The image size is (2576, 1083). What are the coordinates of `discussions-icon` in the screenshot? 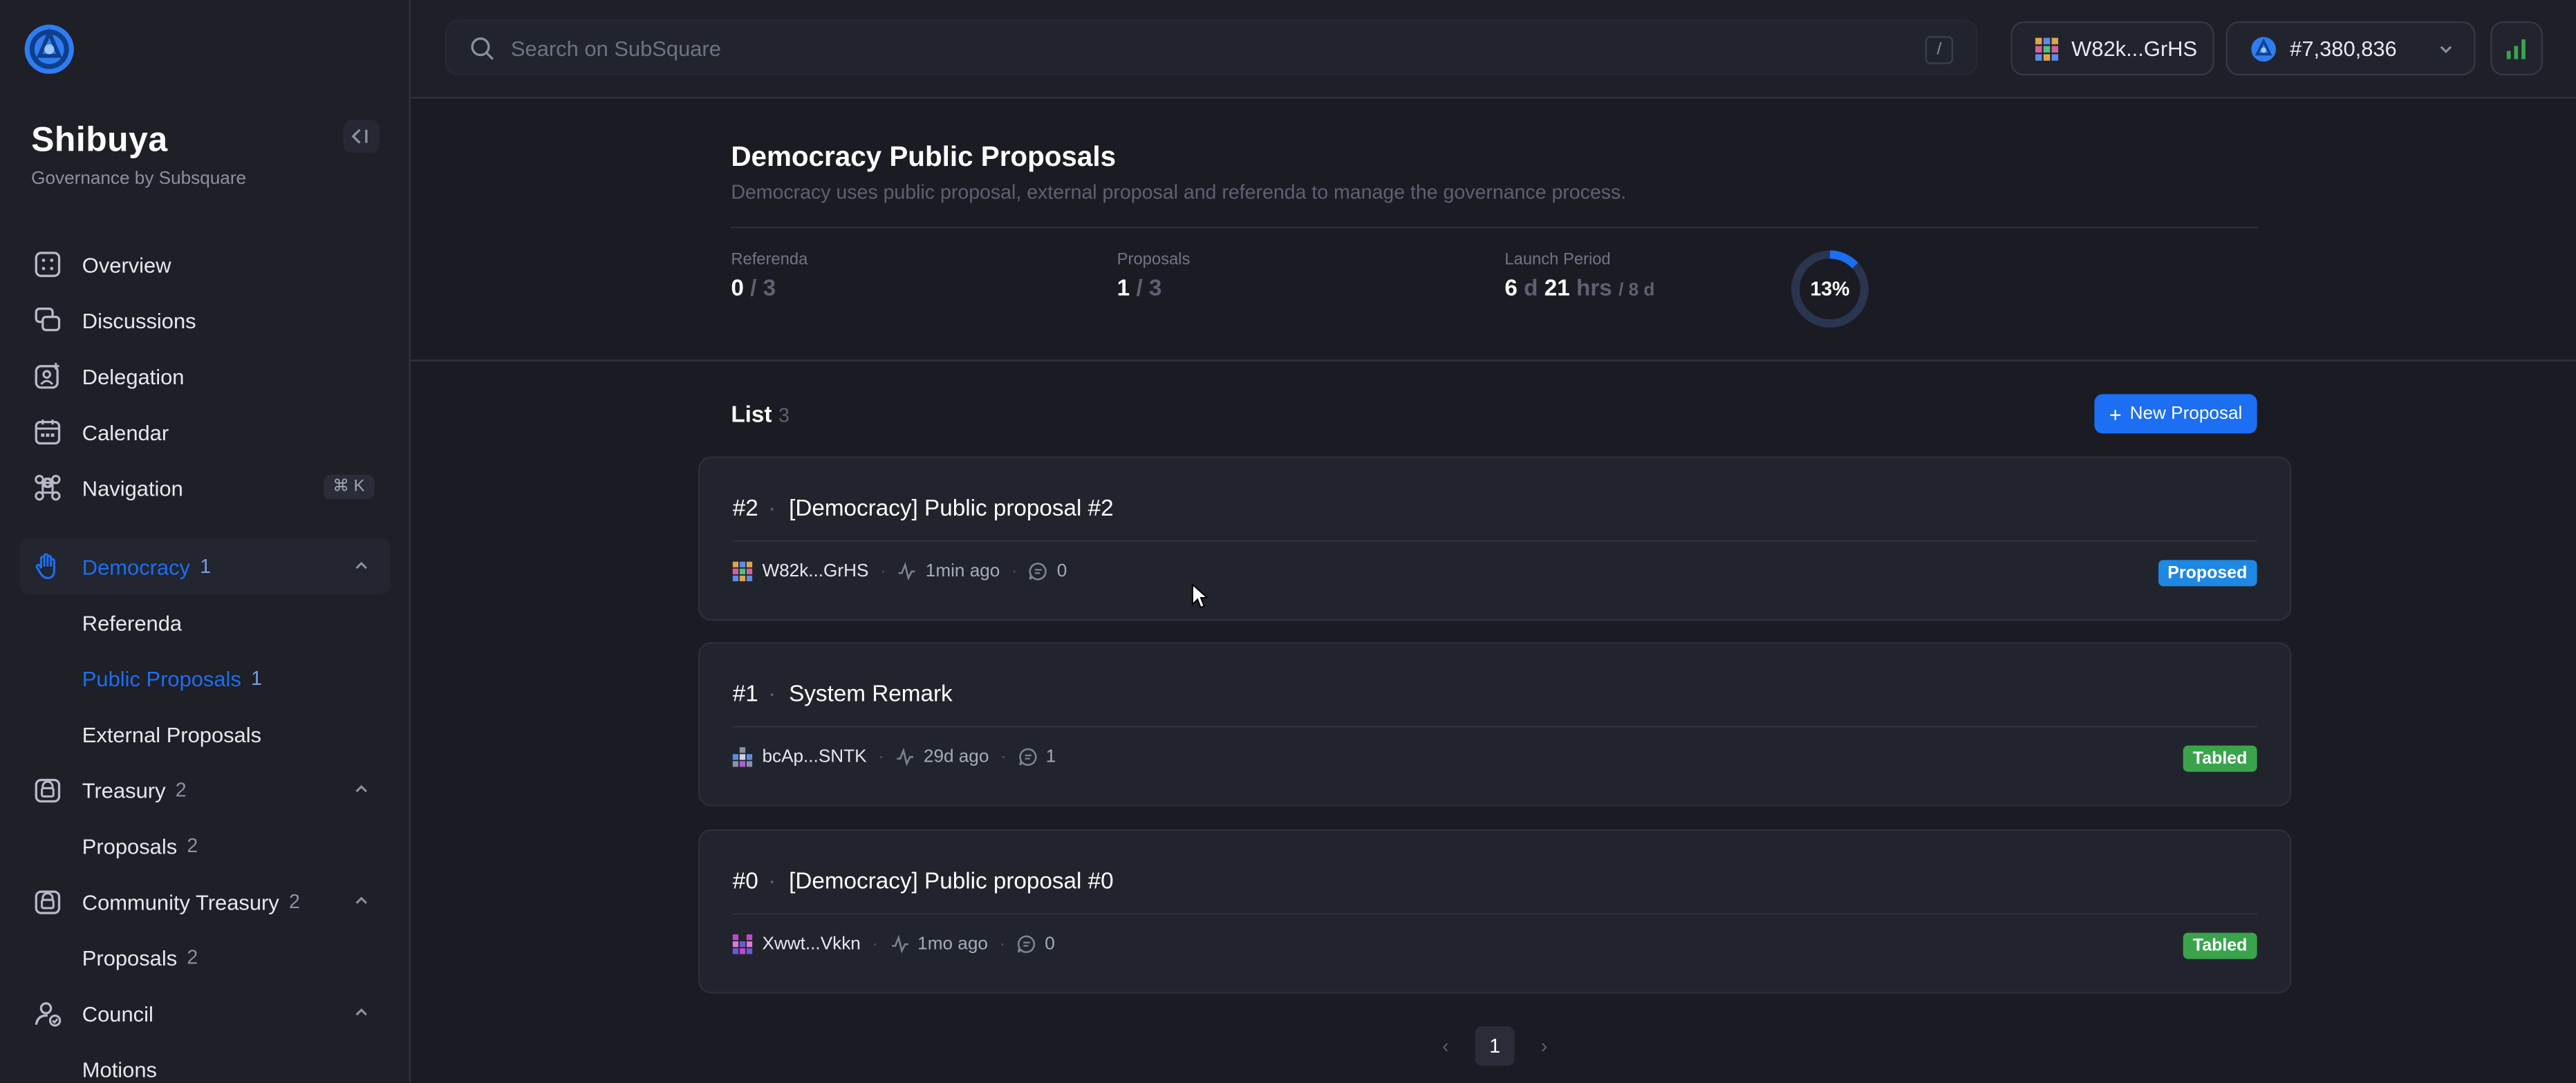 It's located at (48, 320).